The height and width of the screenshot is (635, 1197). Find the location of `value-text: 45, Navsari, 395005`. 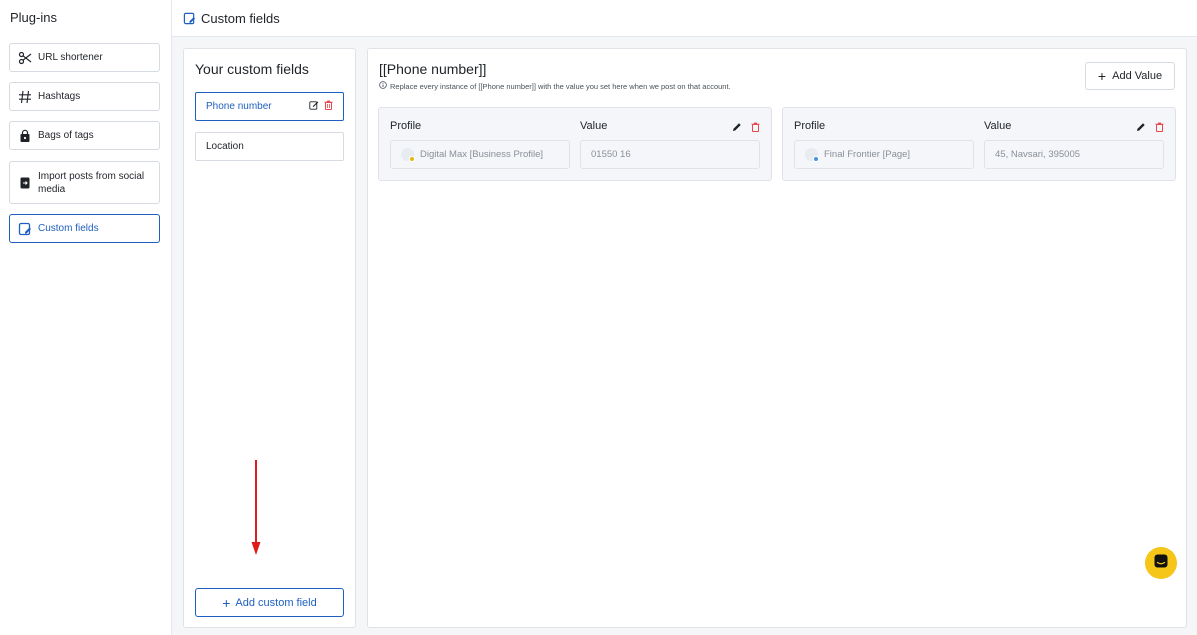

value-text: 45, Navsari, 395005 is located at coordinates (1038, 154).